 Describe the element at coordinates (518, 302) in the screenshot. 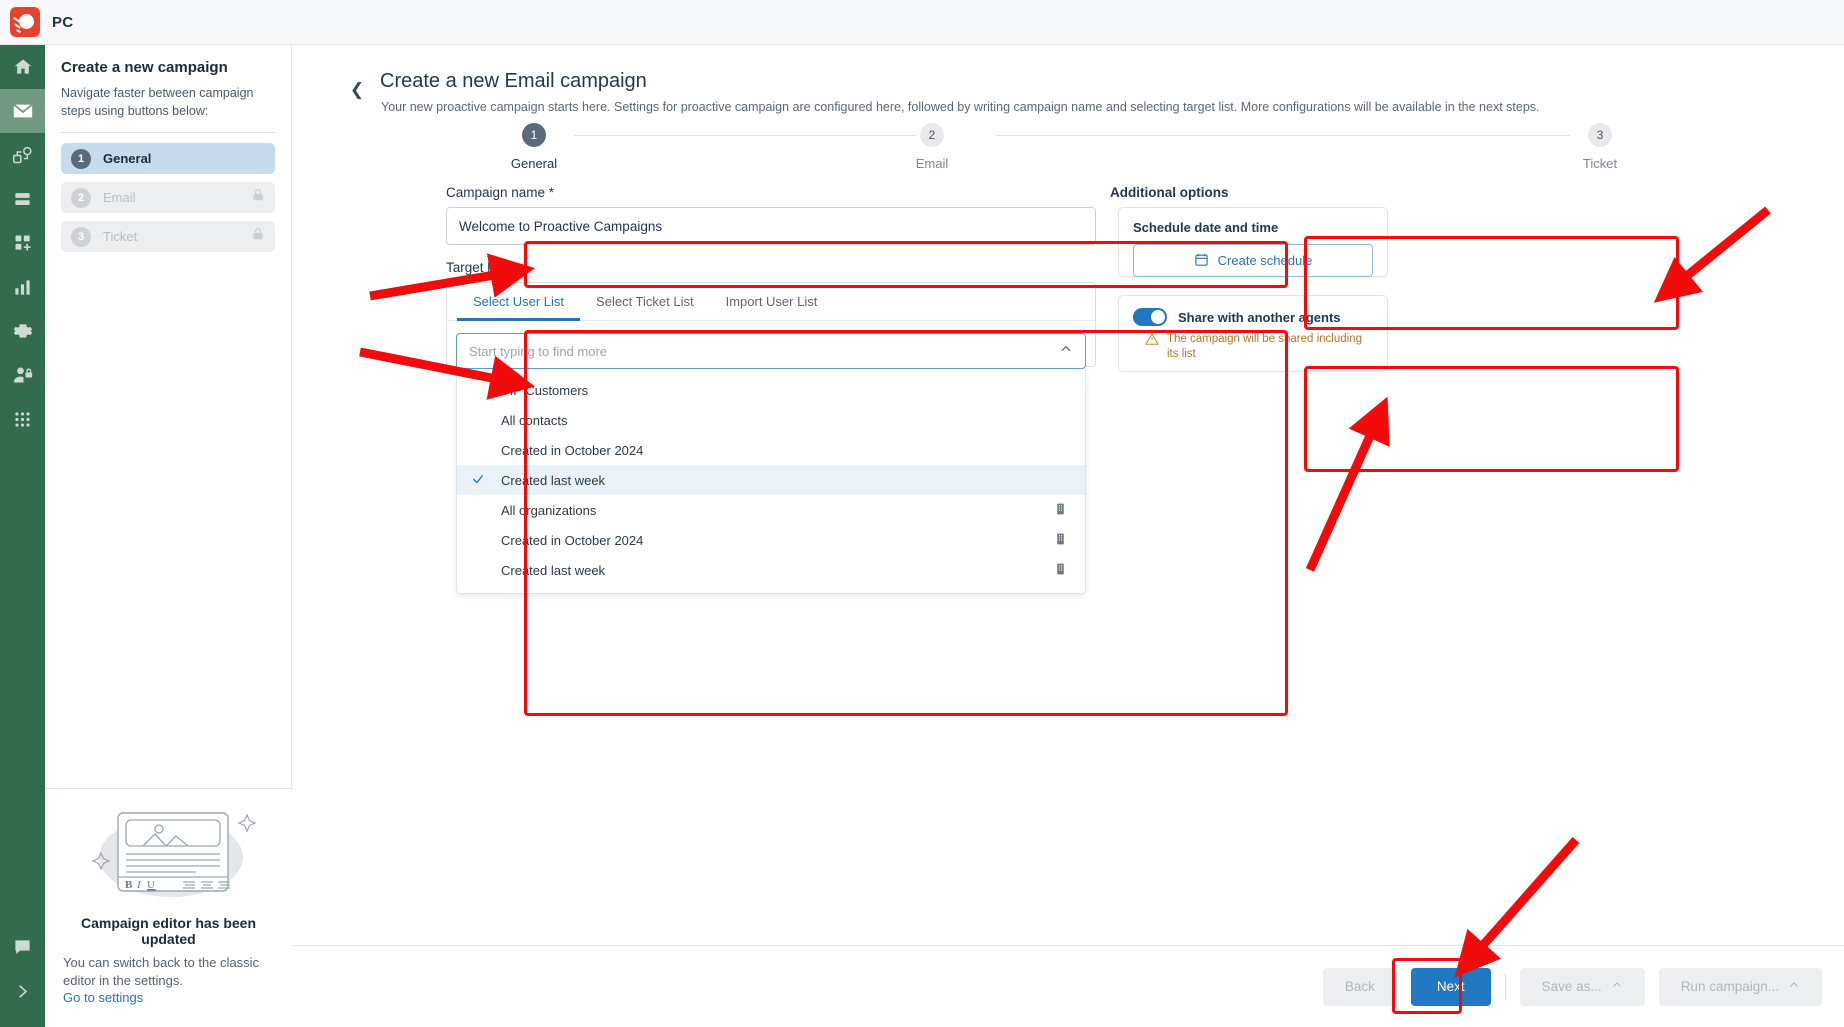

I see `tab-select-user-list: Select User List` at that location.